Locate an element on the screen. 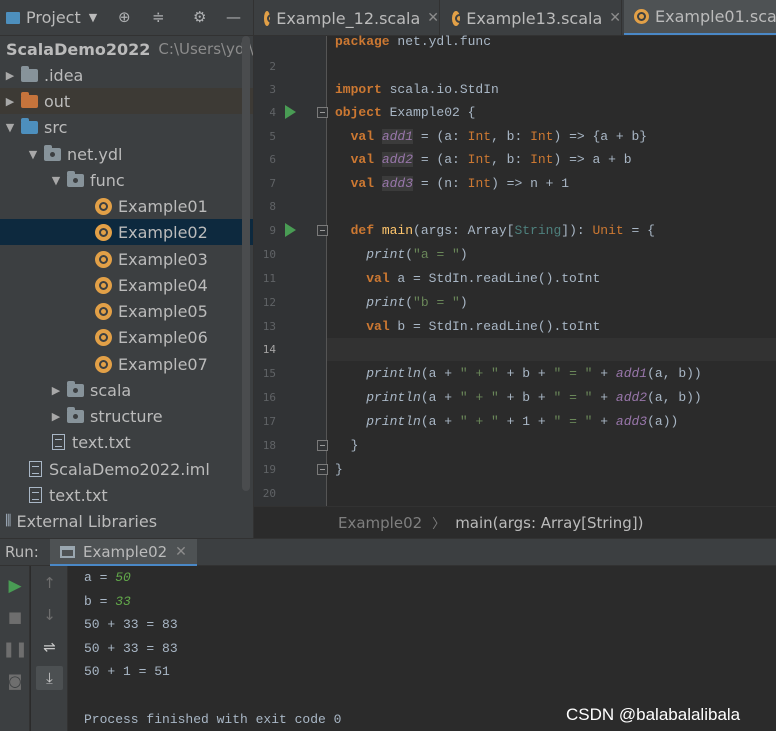 This screenshot has height=731, width=776. tree-item-external-libraries: ⫼ External Libraries is located at coordinates (126, 521).